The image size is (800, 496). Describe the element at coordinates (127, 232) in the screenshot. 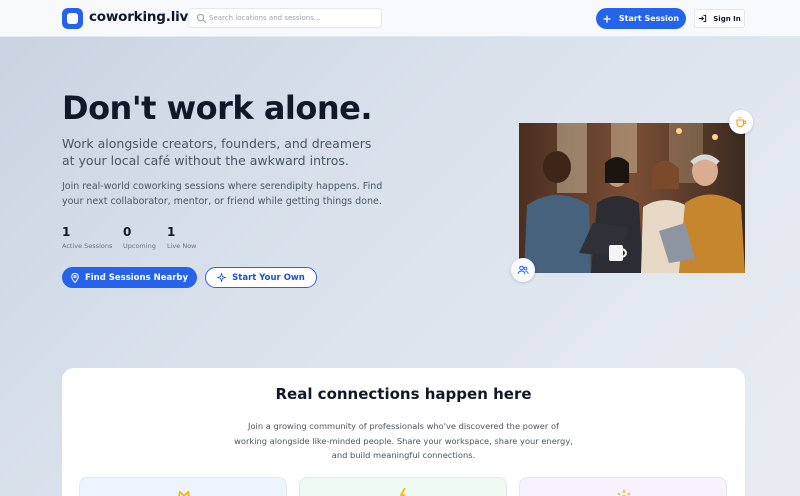

I see `stat-value: 0` at that location.